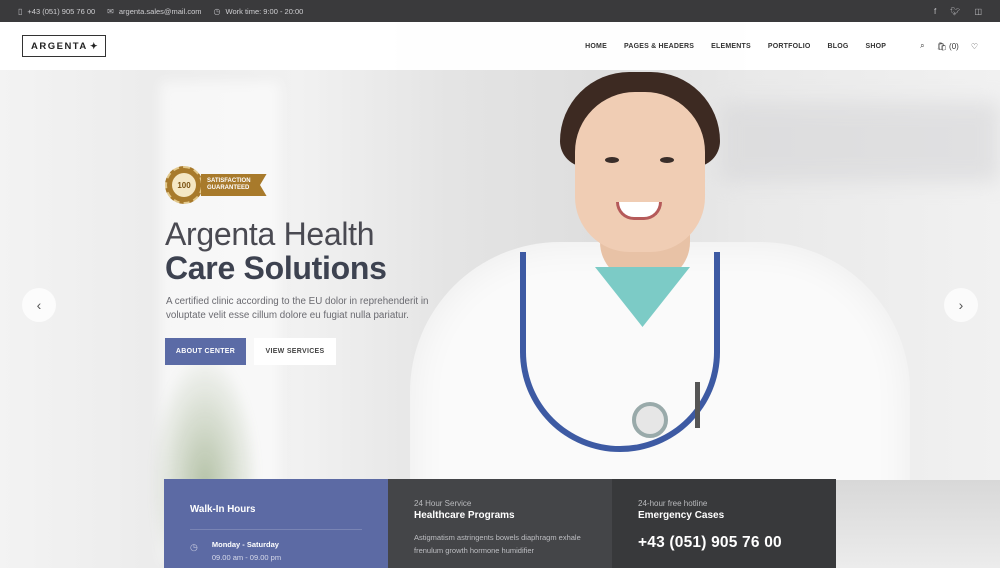 Image resolution: width=1000 pixels, height=568 pixels. I want to click on nav-elements: ELEMENTS, so click(731, 46).